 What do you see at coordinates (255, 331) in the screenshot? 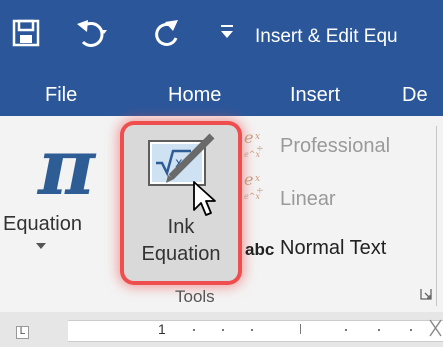
I see `ruler-strip` at bounding box center [255, 331].